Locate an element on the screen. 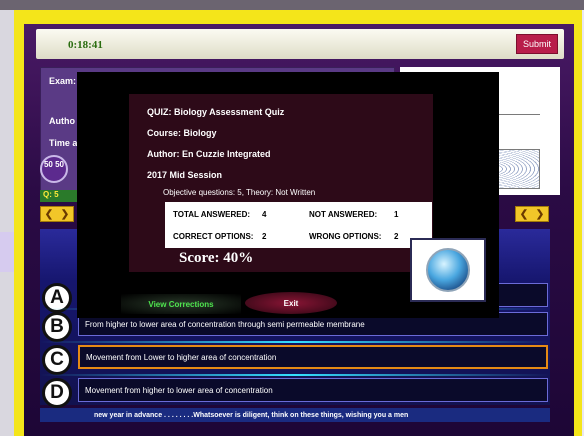  not-answered-value: 1 is located at coordinates (396, 214).